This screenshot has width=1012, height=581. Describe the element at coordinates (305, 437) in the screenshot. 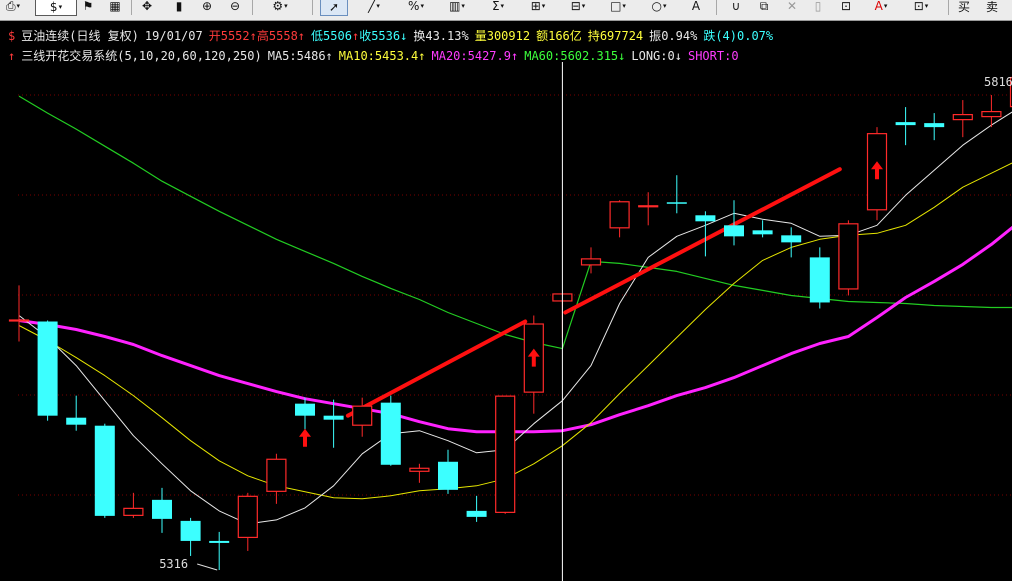

I see `buy-arrow-icon` at that location.